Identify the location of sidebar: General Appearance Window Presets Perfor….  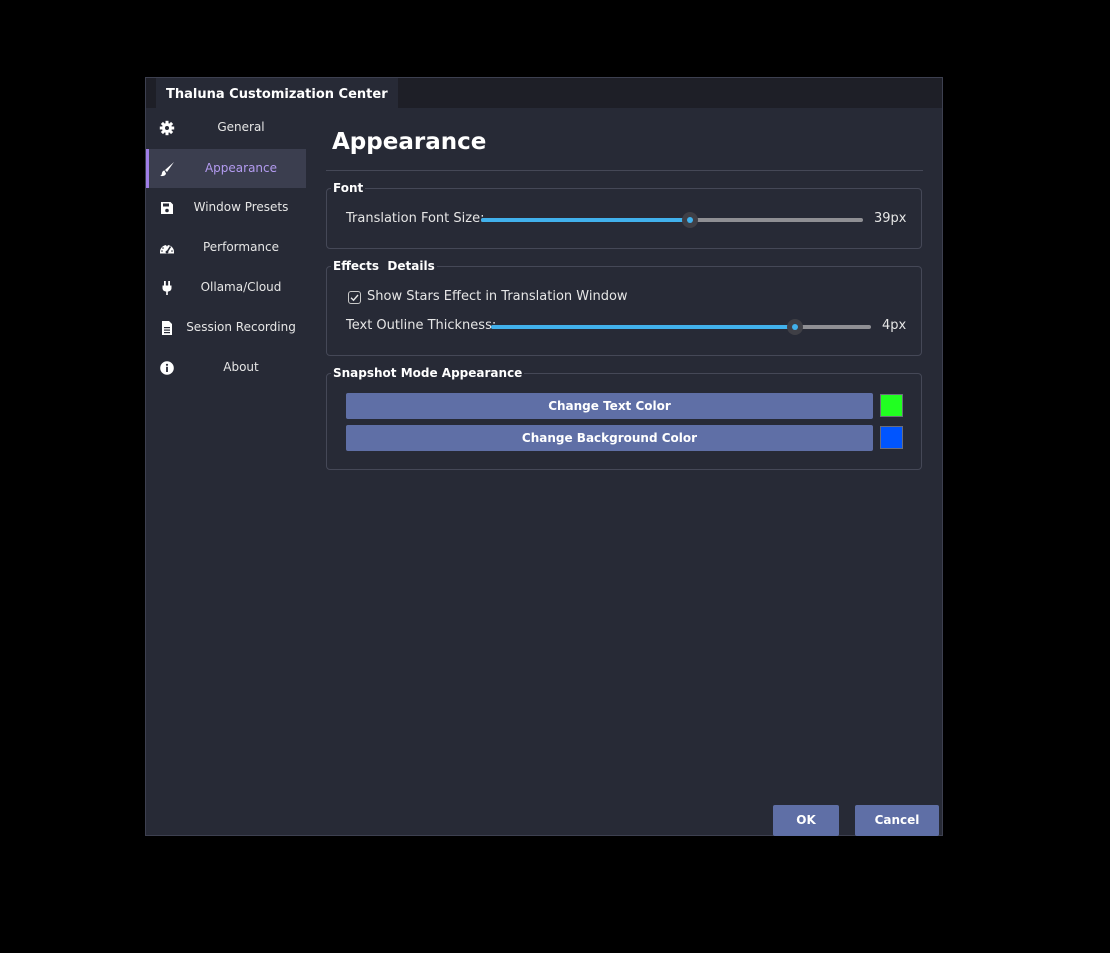
(226, 258).